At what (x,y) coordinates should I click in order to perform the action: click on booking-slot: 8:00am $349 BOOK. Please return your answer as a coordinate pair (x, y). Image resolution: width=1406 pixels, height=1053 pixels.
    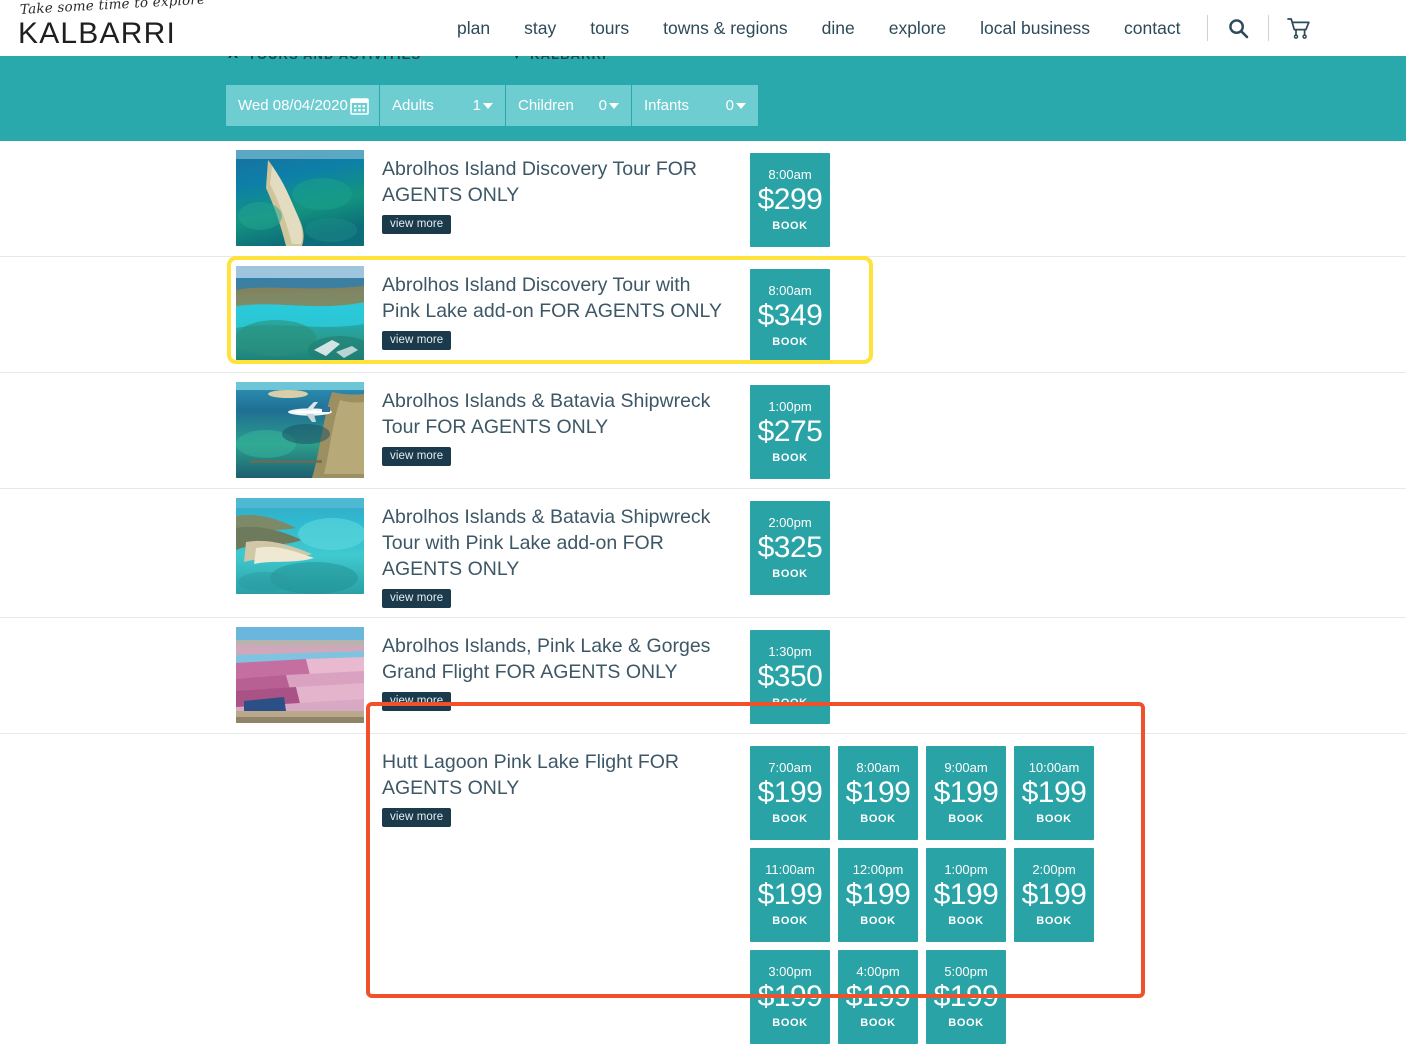
    Looking at the image, I should click on (790, 316).